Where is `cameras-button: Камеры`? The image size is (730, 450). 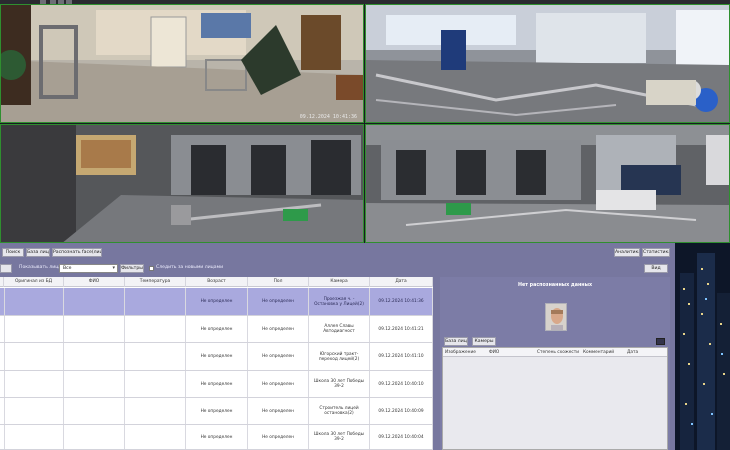 cameras-button: Камеры is located at coordinates (484, 341).